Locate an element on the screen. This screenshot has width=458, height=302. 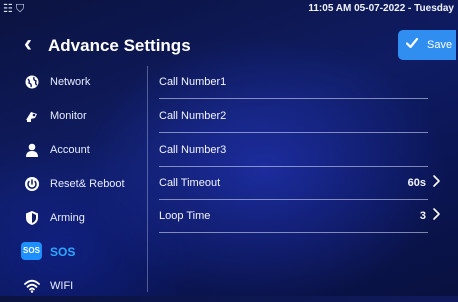
sidebar-item-label: SOS is located at coordinates (63, 252).